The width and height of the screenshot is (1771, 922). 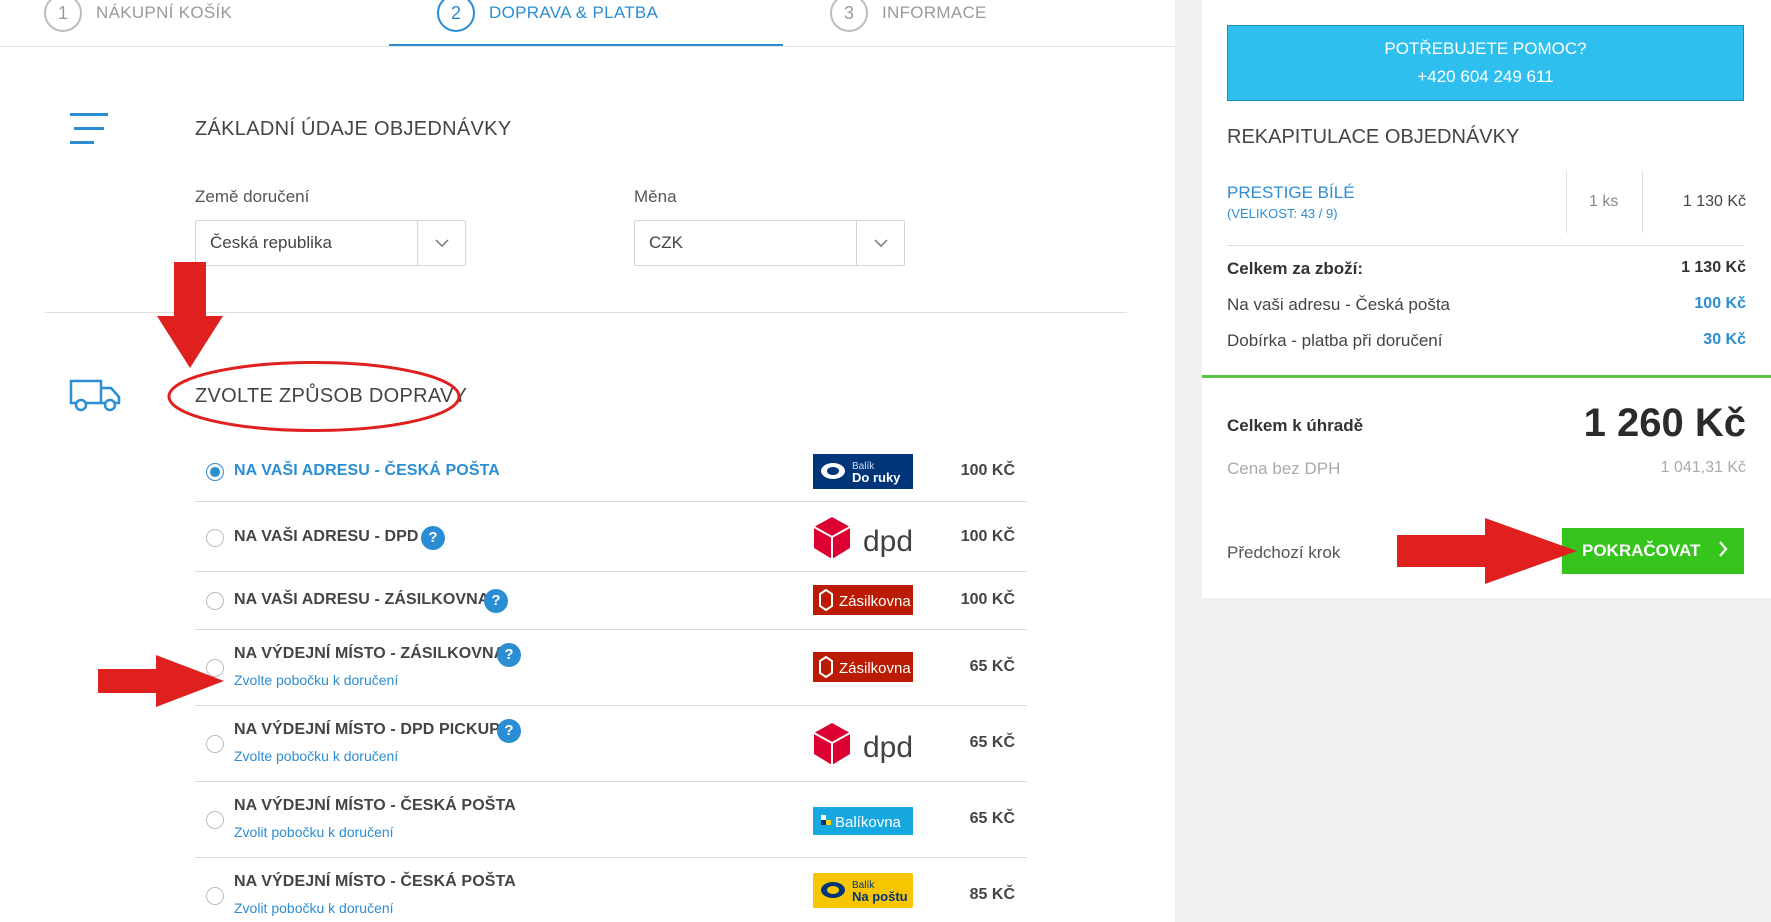 I want to click on basic-info-title: ZÁKLADNÍ ÚDAJE OBJEDNÁVKY, so click(x=353, y=129).